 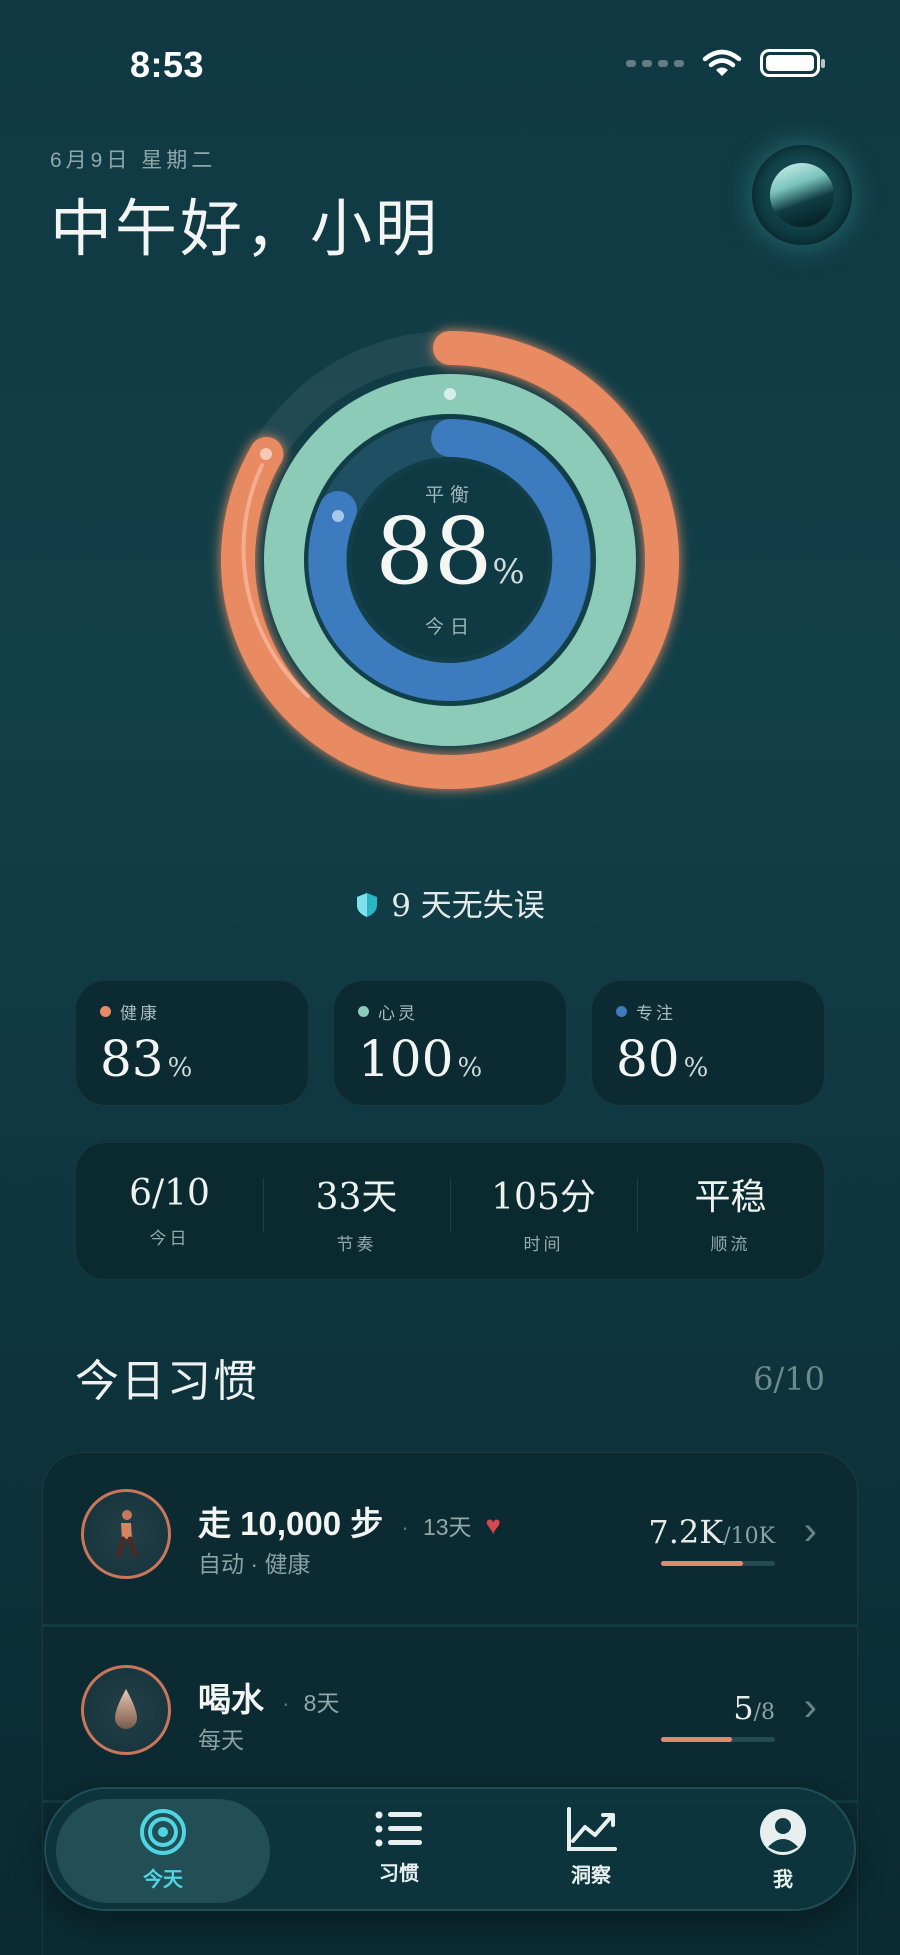 I want to click on category-card-health: 健康 83%, so click(x=192, y=1043).